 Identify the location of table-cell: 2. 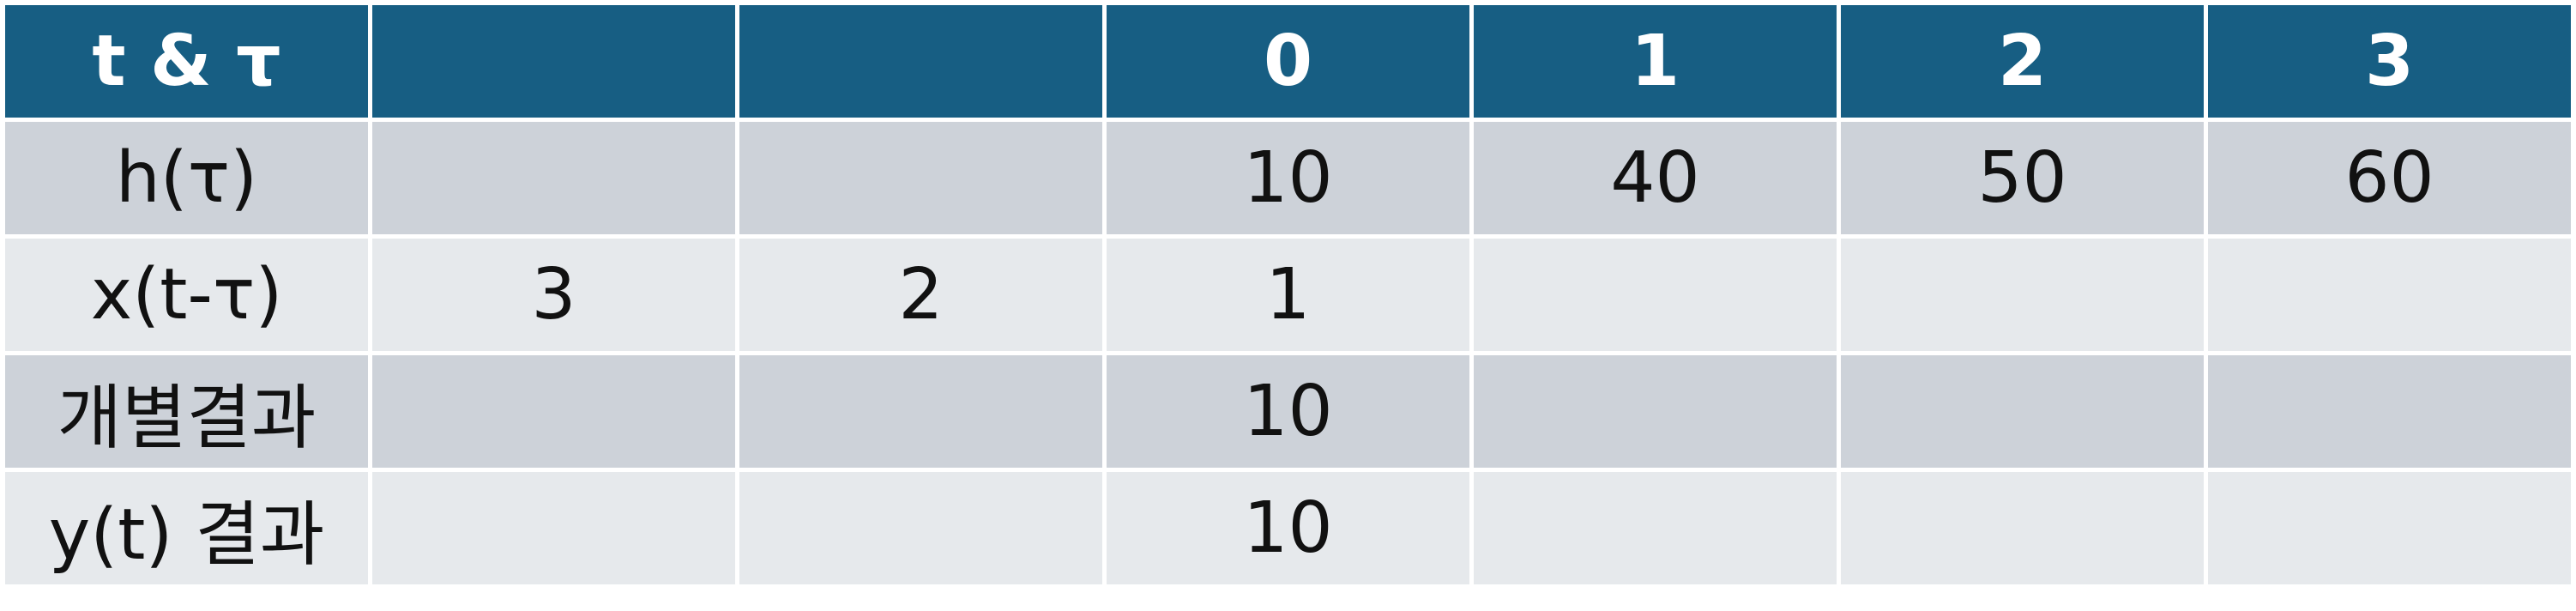
(920, 295).